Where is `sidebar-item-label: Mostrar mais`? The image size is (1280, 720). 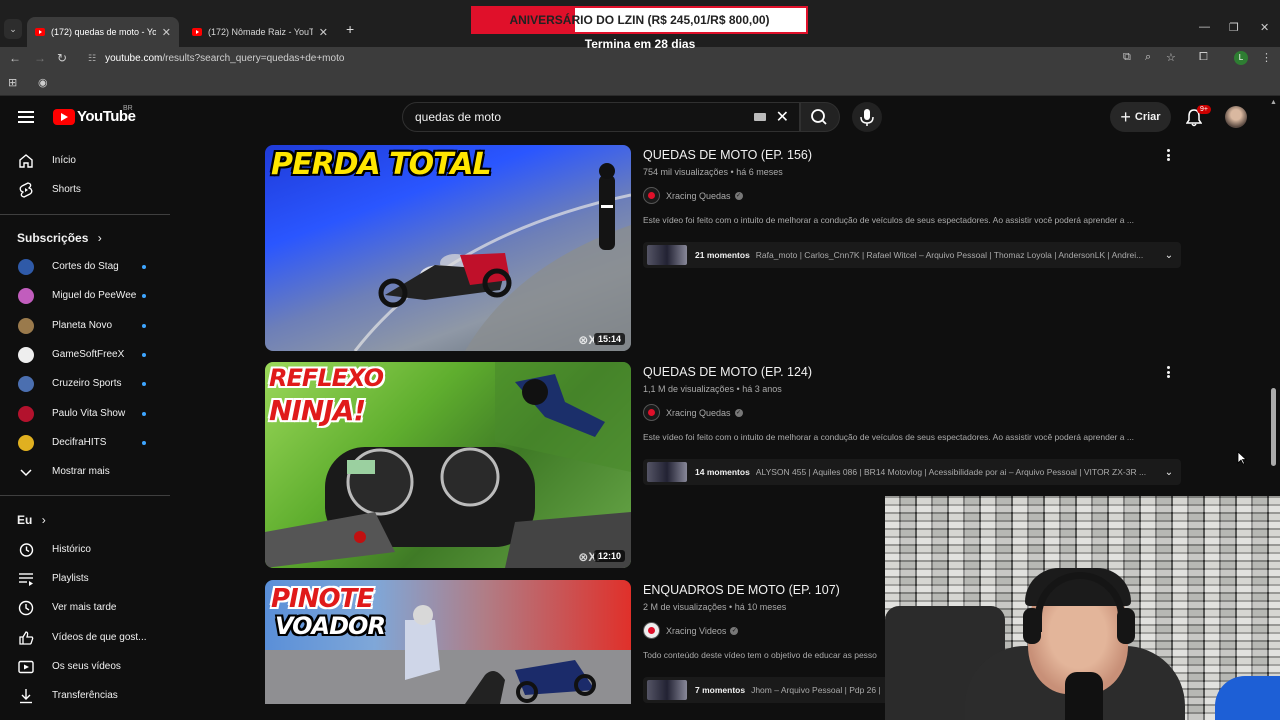 sidebar-item-label: Mostrar mais is located at coordinates (81, 471).